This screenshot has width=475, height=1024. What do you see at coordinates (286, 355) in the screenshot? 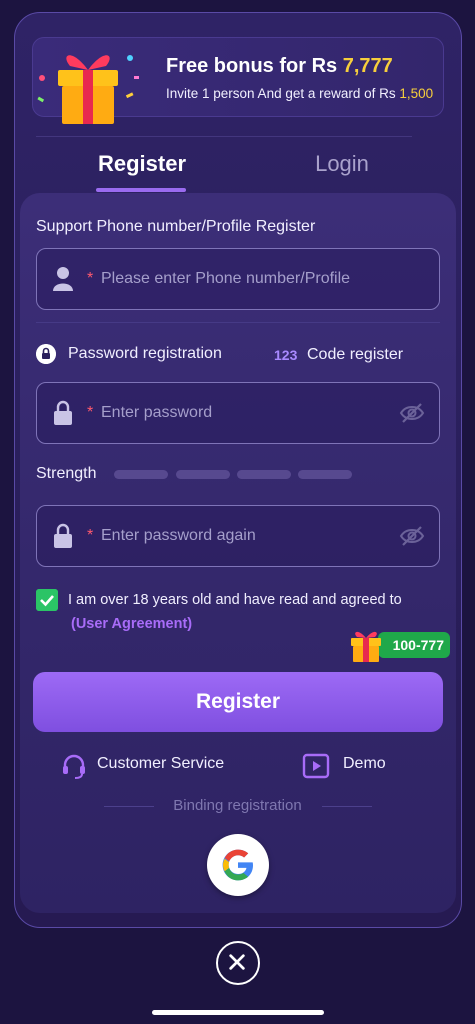
I see `code-register-icon: 123` at bounding box center [286, 355].